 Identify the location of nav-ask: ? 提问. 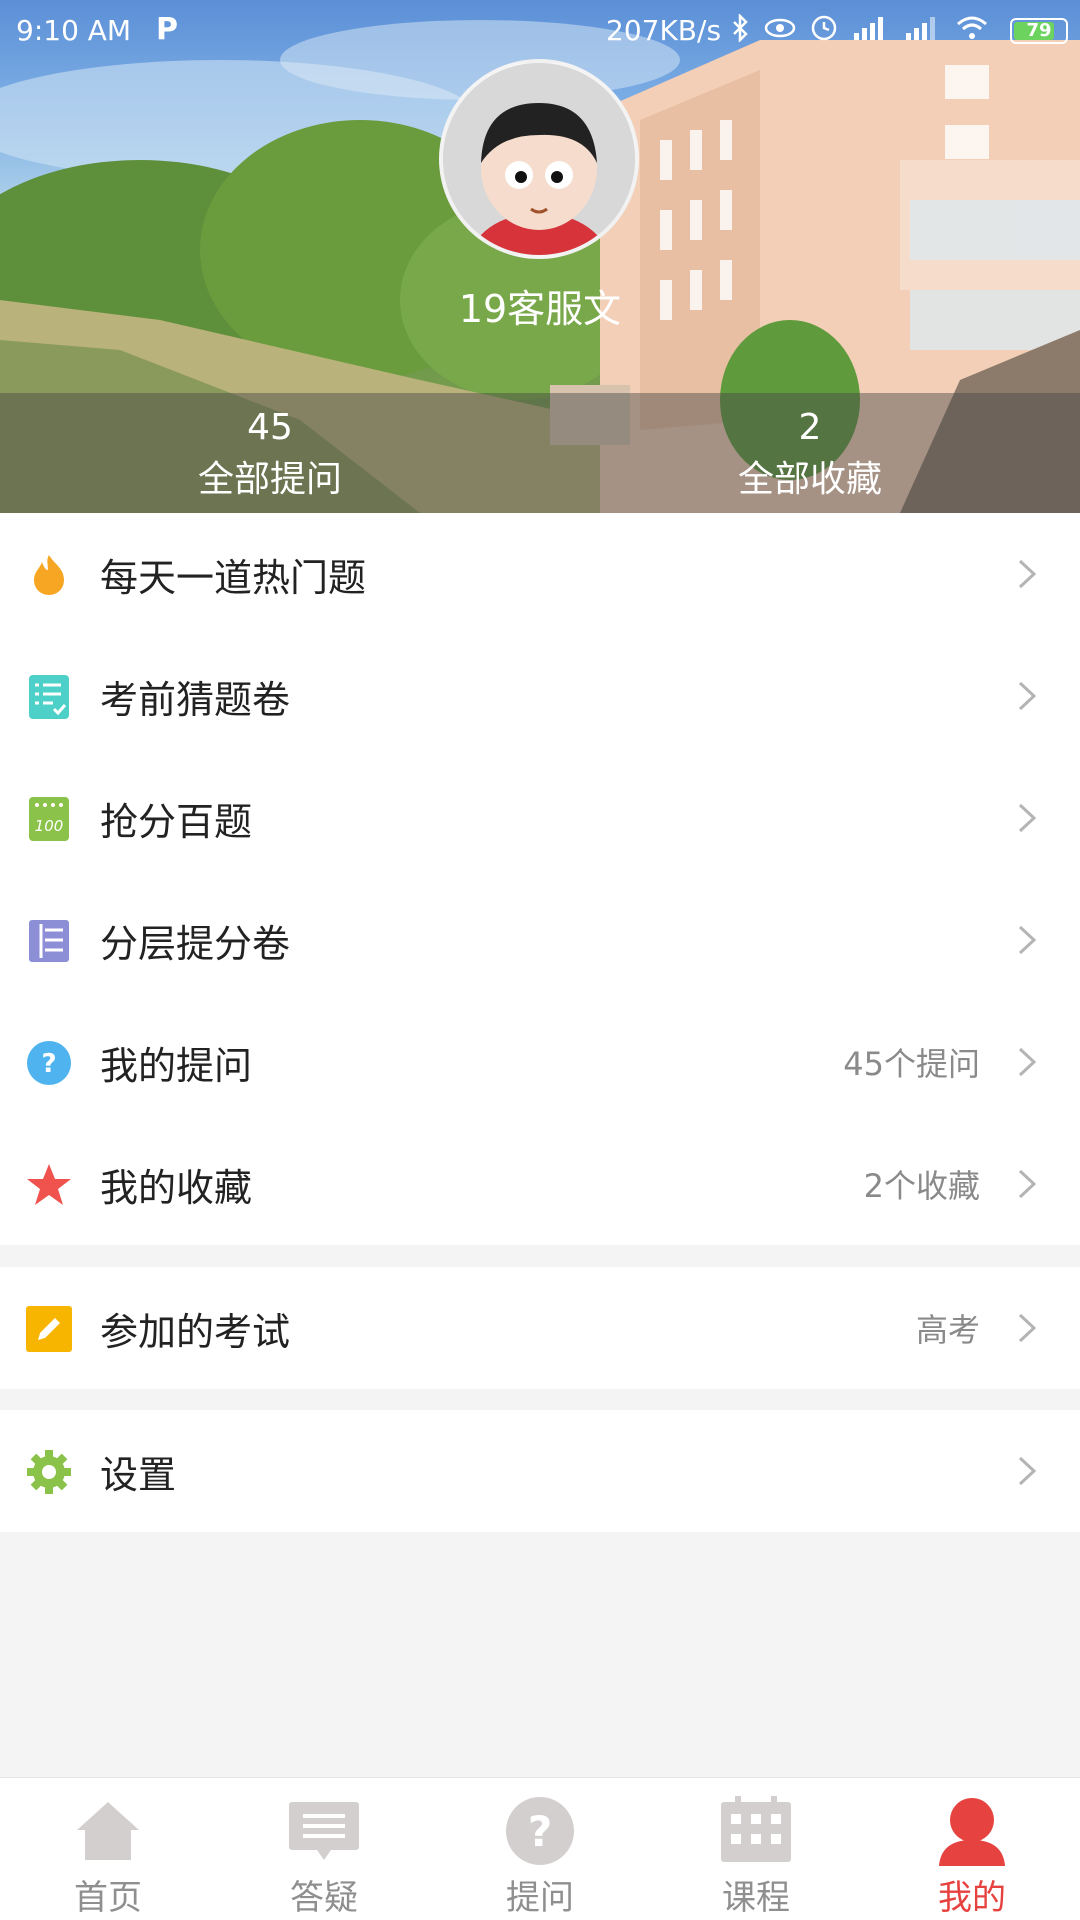
(540, 1849).